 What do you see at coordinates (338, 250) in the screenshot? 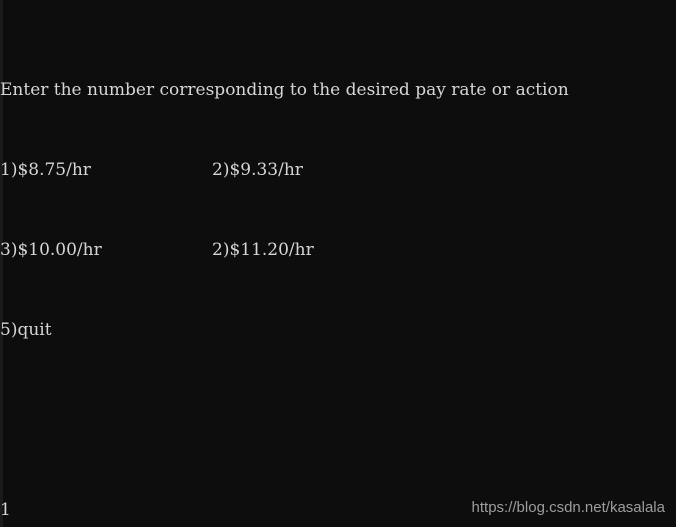
I see `menu-row-2: 3)$10.00/hr 2)$11.20/hr` at bounding box center [338, 250].